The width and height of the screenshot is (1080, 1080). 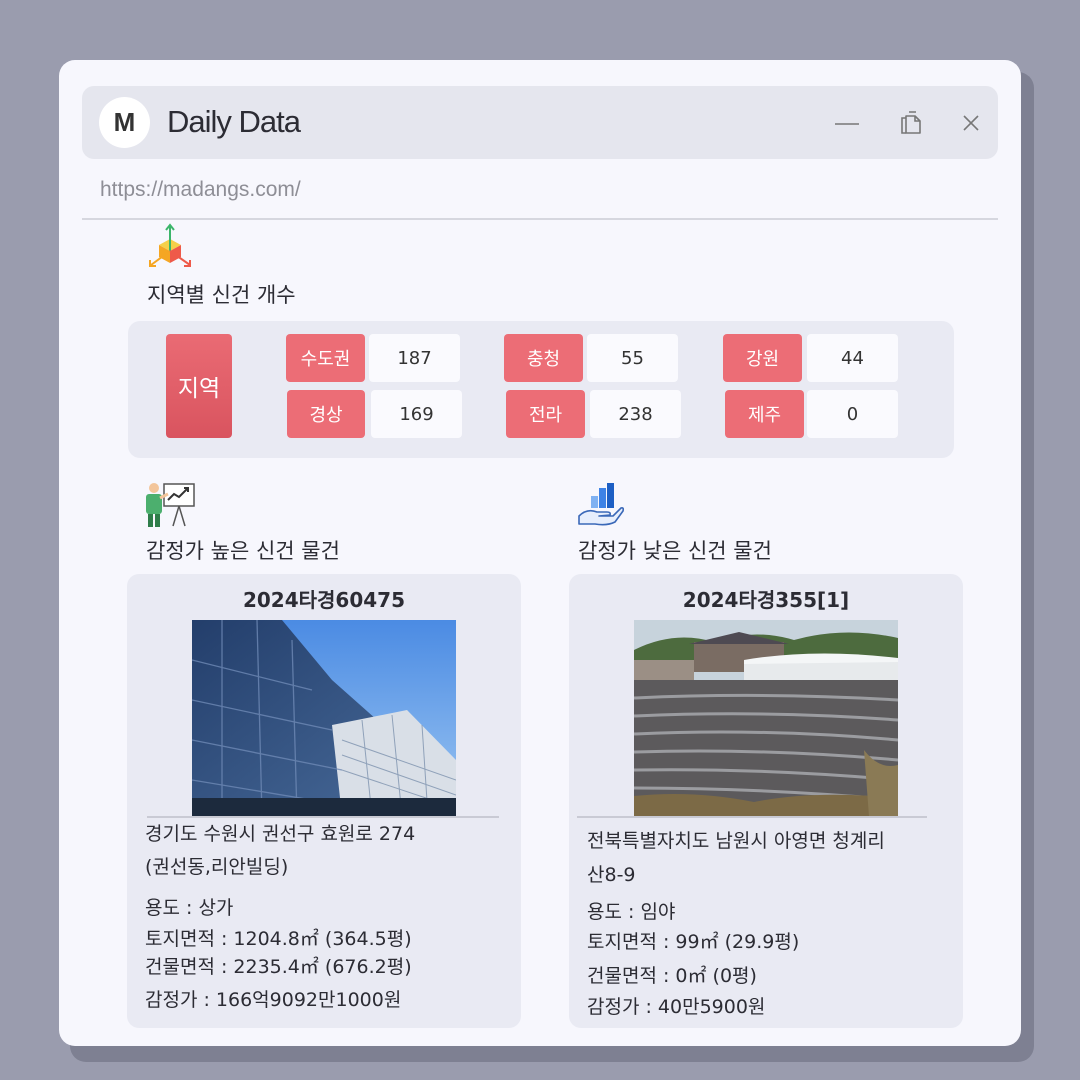 What do you see at coordinates (540, 122) in the screenshot?
I see `title-bar: M Daily Data` at bounding box center [540, 122].